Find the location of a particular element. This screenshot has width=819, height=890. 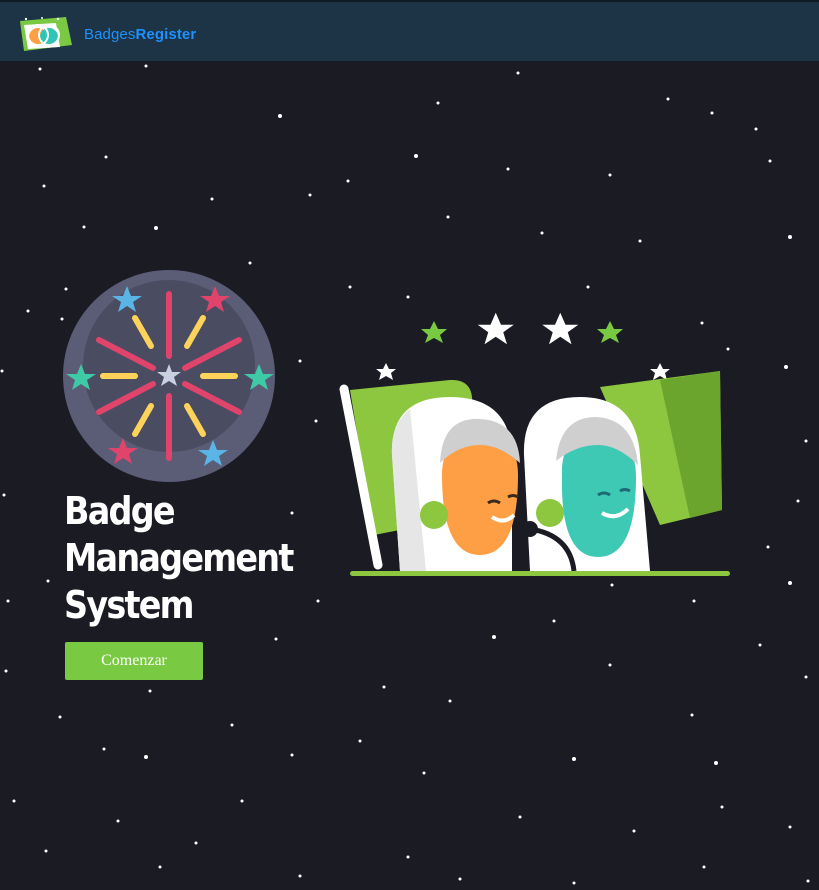

brand-link: BadgesRegister is located at coordinates (106, 34).